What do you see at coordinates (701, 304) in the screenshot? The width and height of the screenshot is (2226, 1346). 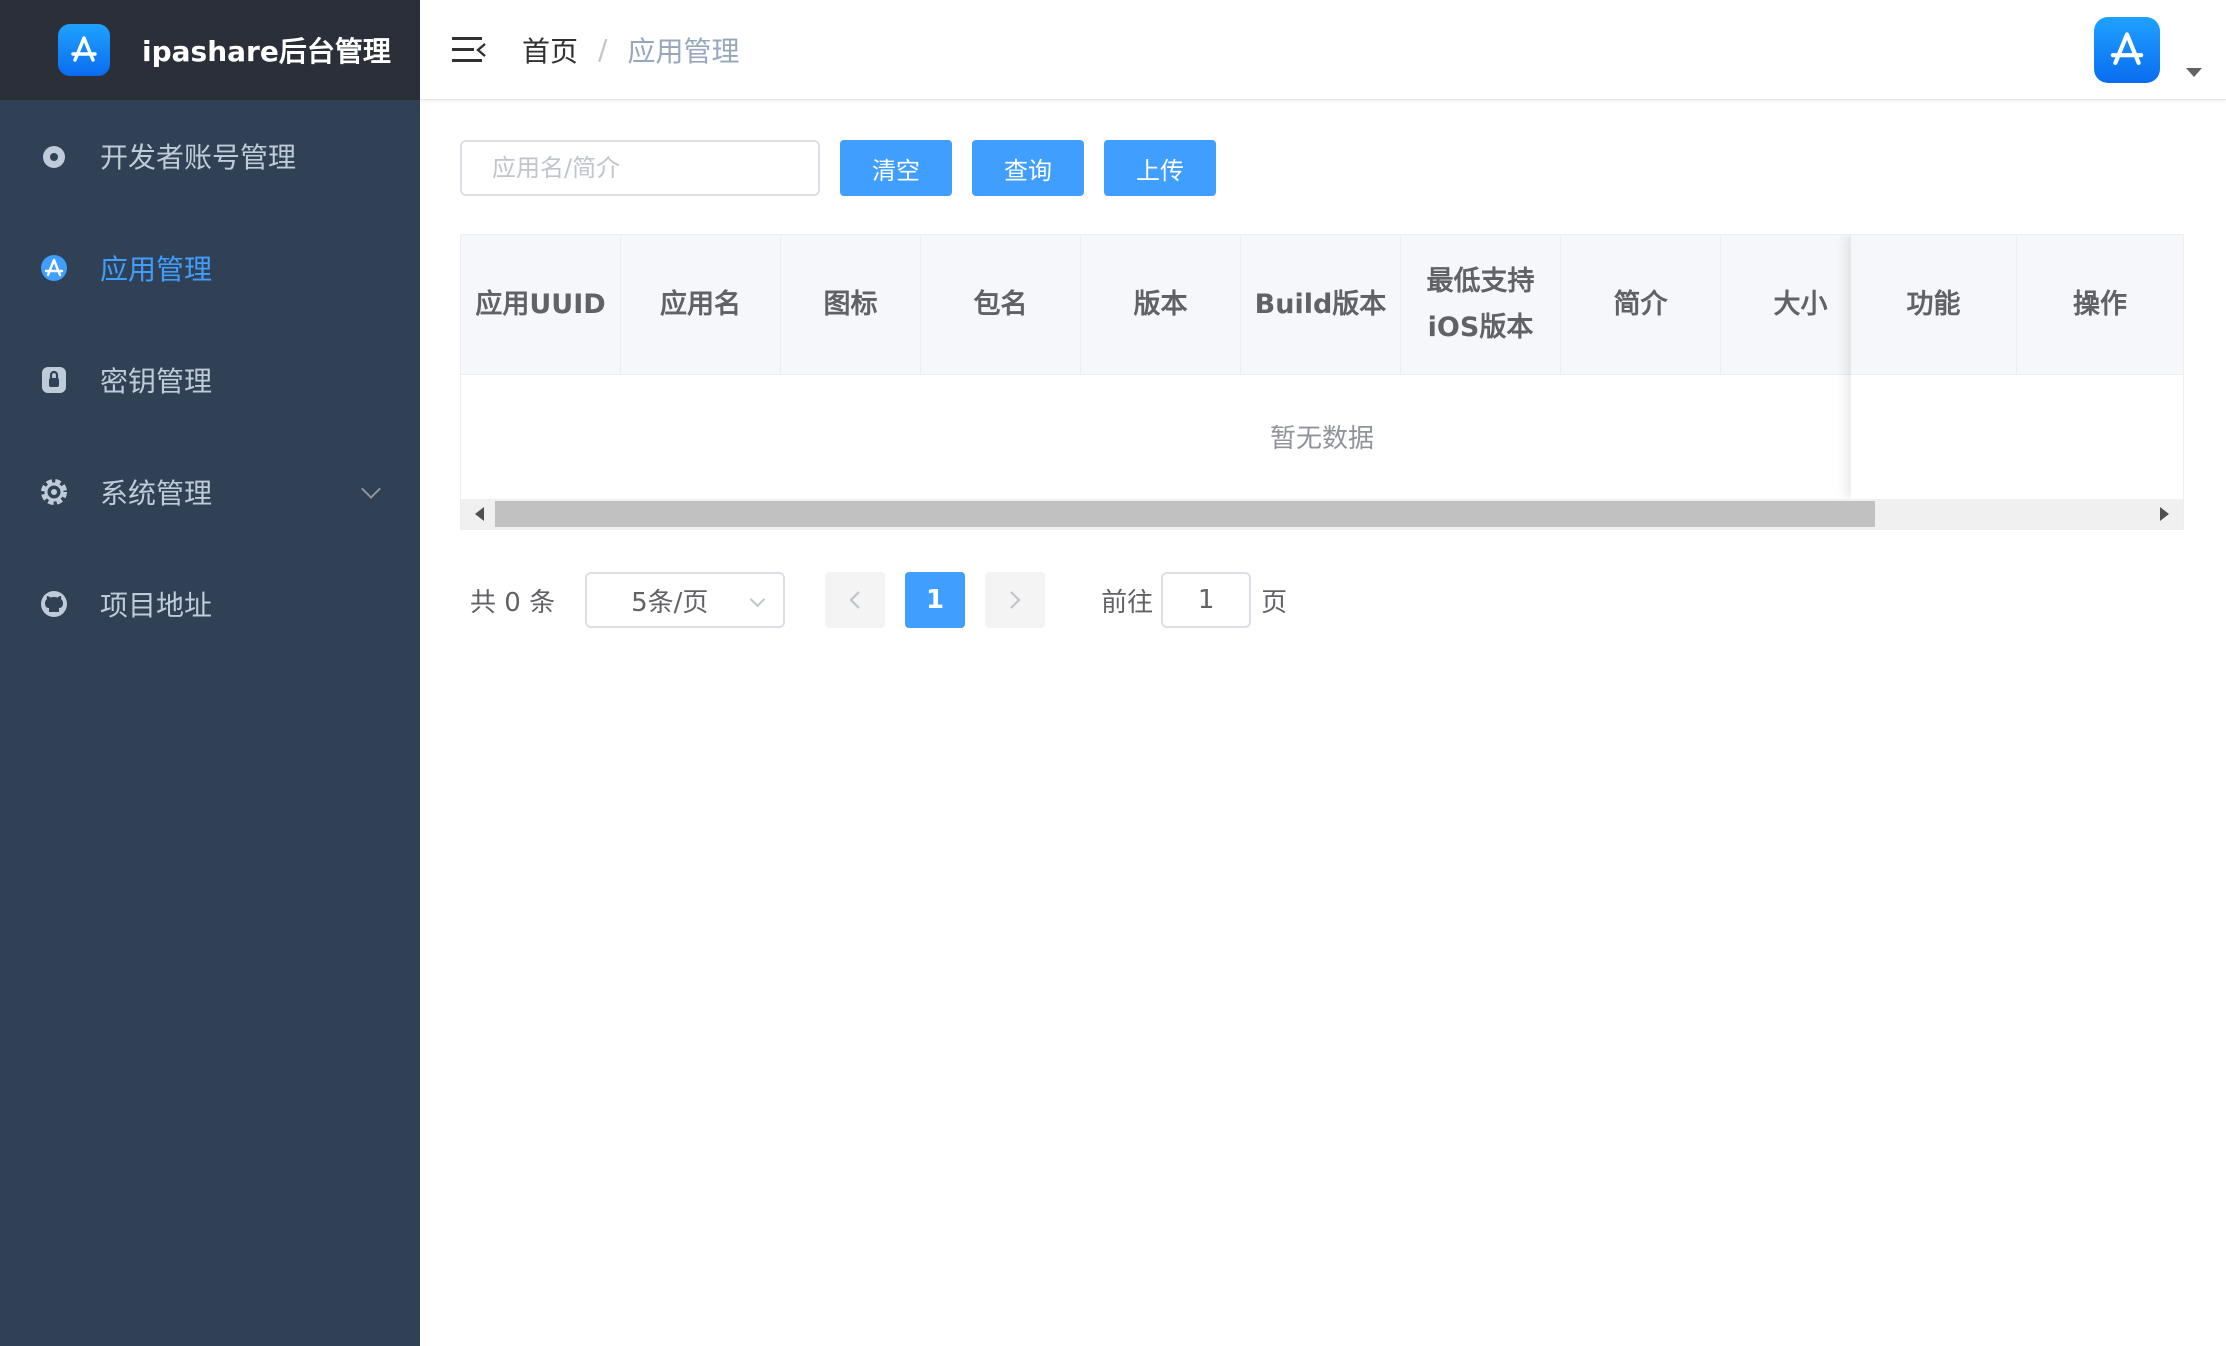 I see `column-header: 应用名` at bounding box center [701, 304].